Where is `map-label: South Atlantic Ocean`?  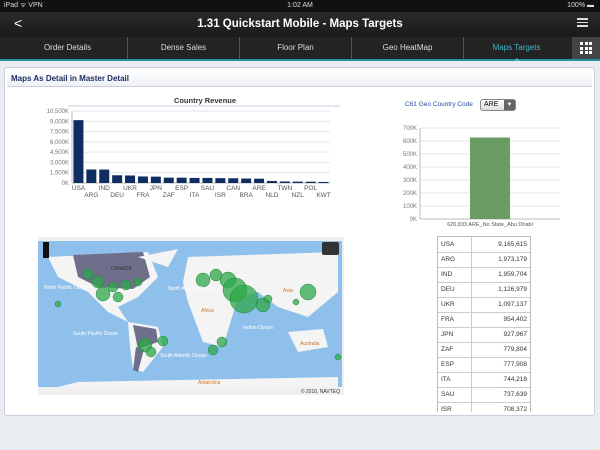 map-label: South Atlantic Ocean is located at coordinates (183, 356).